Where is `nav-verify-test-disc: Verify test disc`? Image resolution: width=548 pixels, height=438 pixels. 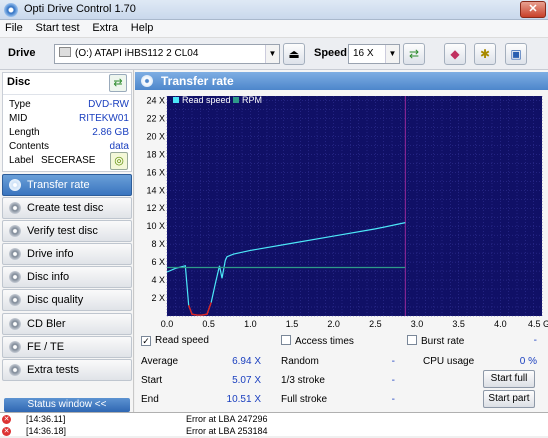 nav-verify-test-disc: Verify test disc is located at coordinates (67, 231).